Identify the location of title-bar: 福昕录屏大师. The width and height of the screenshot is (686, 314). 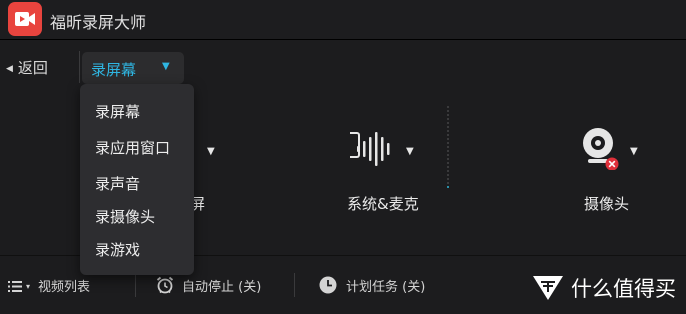
(343, 20).